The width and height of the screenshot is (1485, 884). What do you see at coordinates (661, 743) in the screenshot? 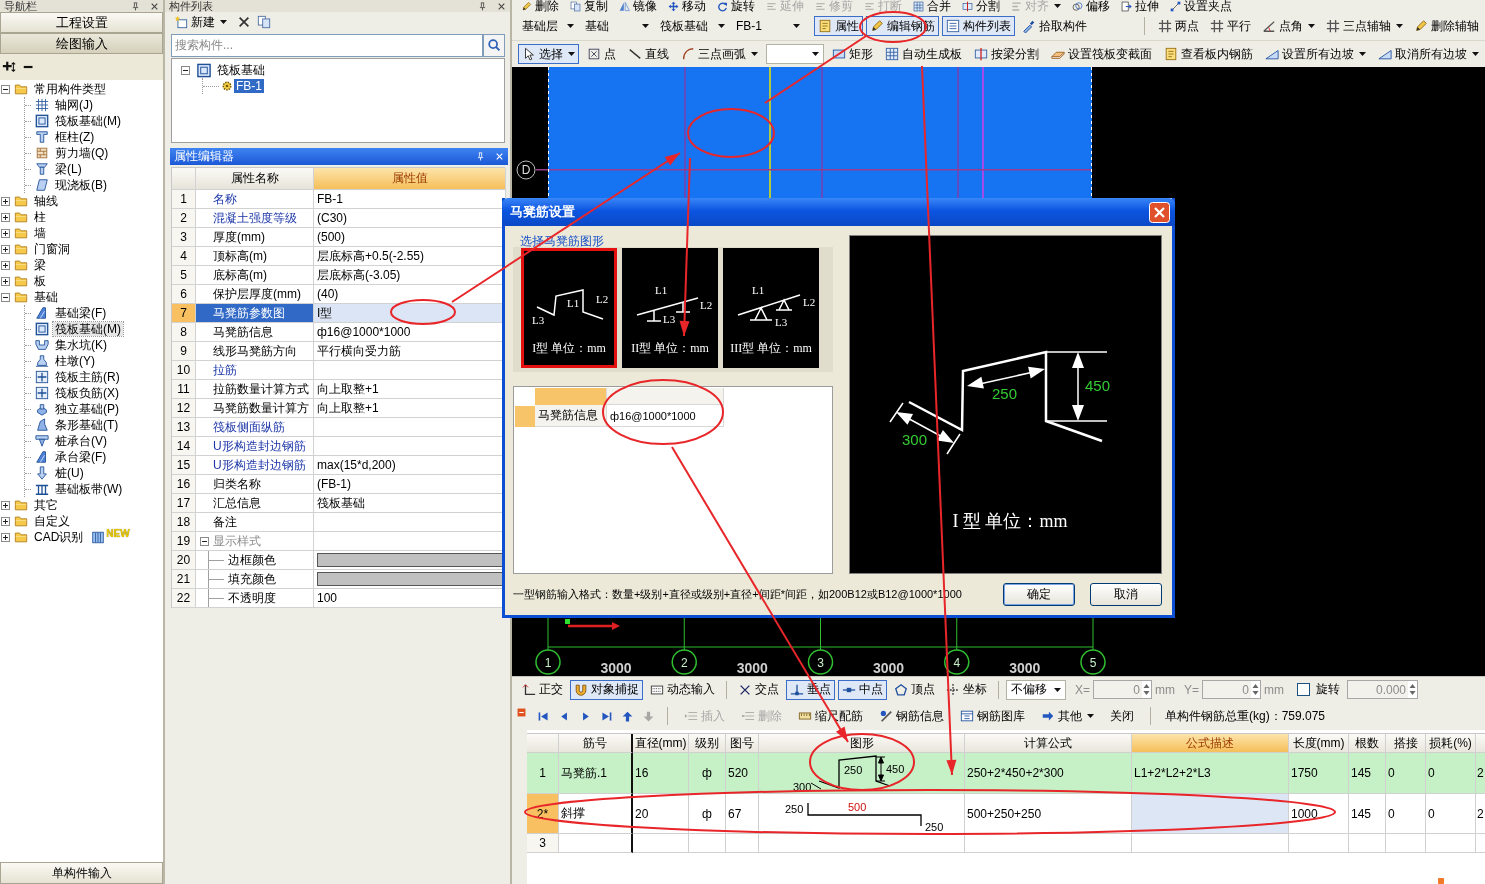
I see `column-header: 直径(mm)` at bounding box center [661, 743].